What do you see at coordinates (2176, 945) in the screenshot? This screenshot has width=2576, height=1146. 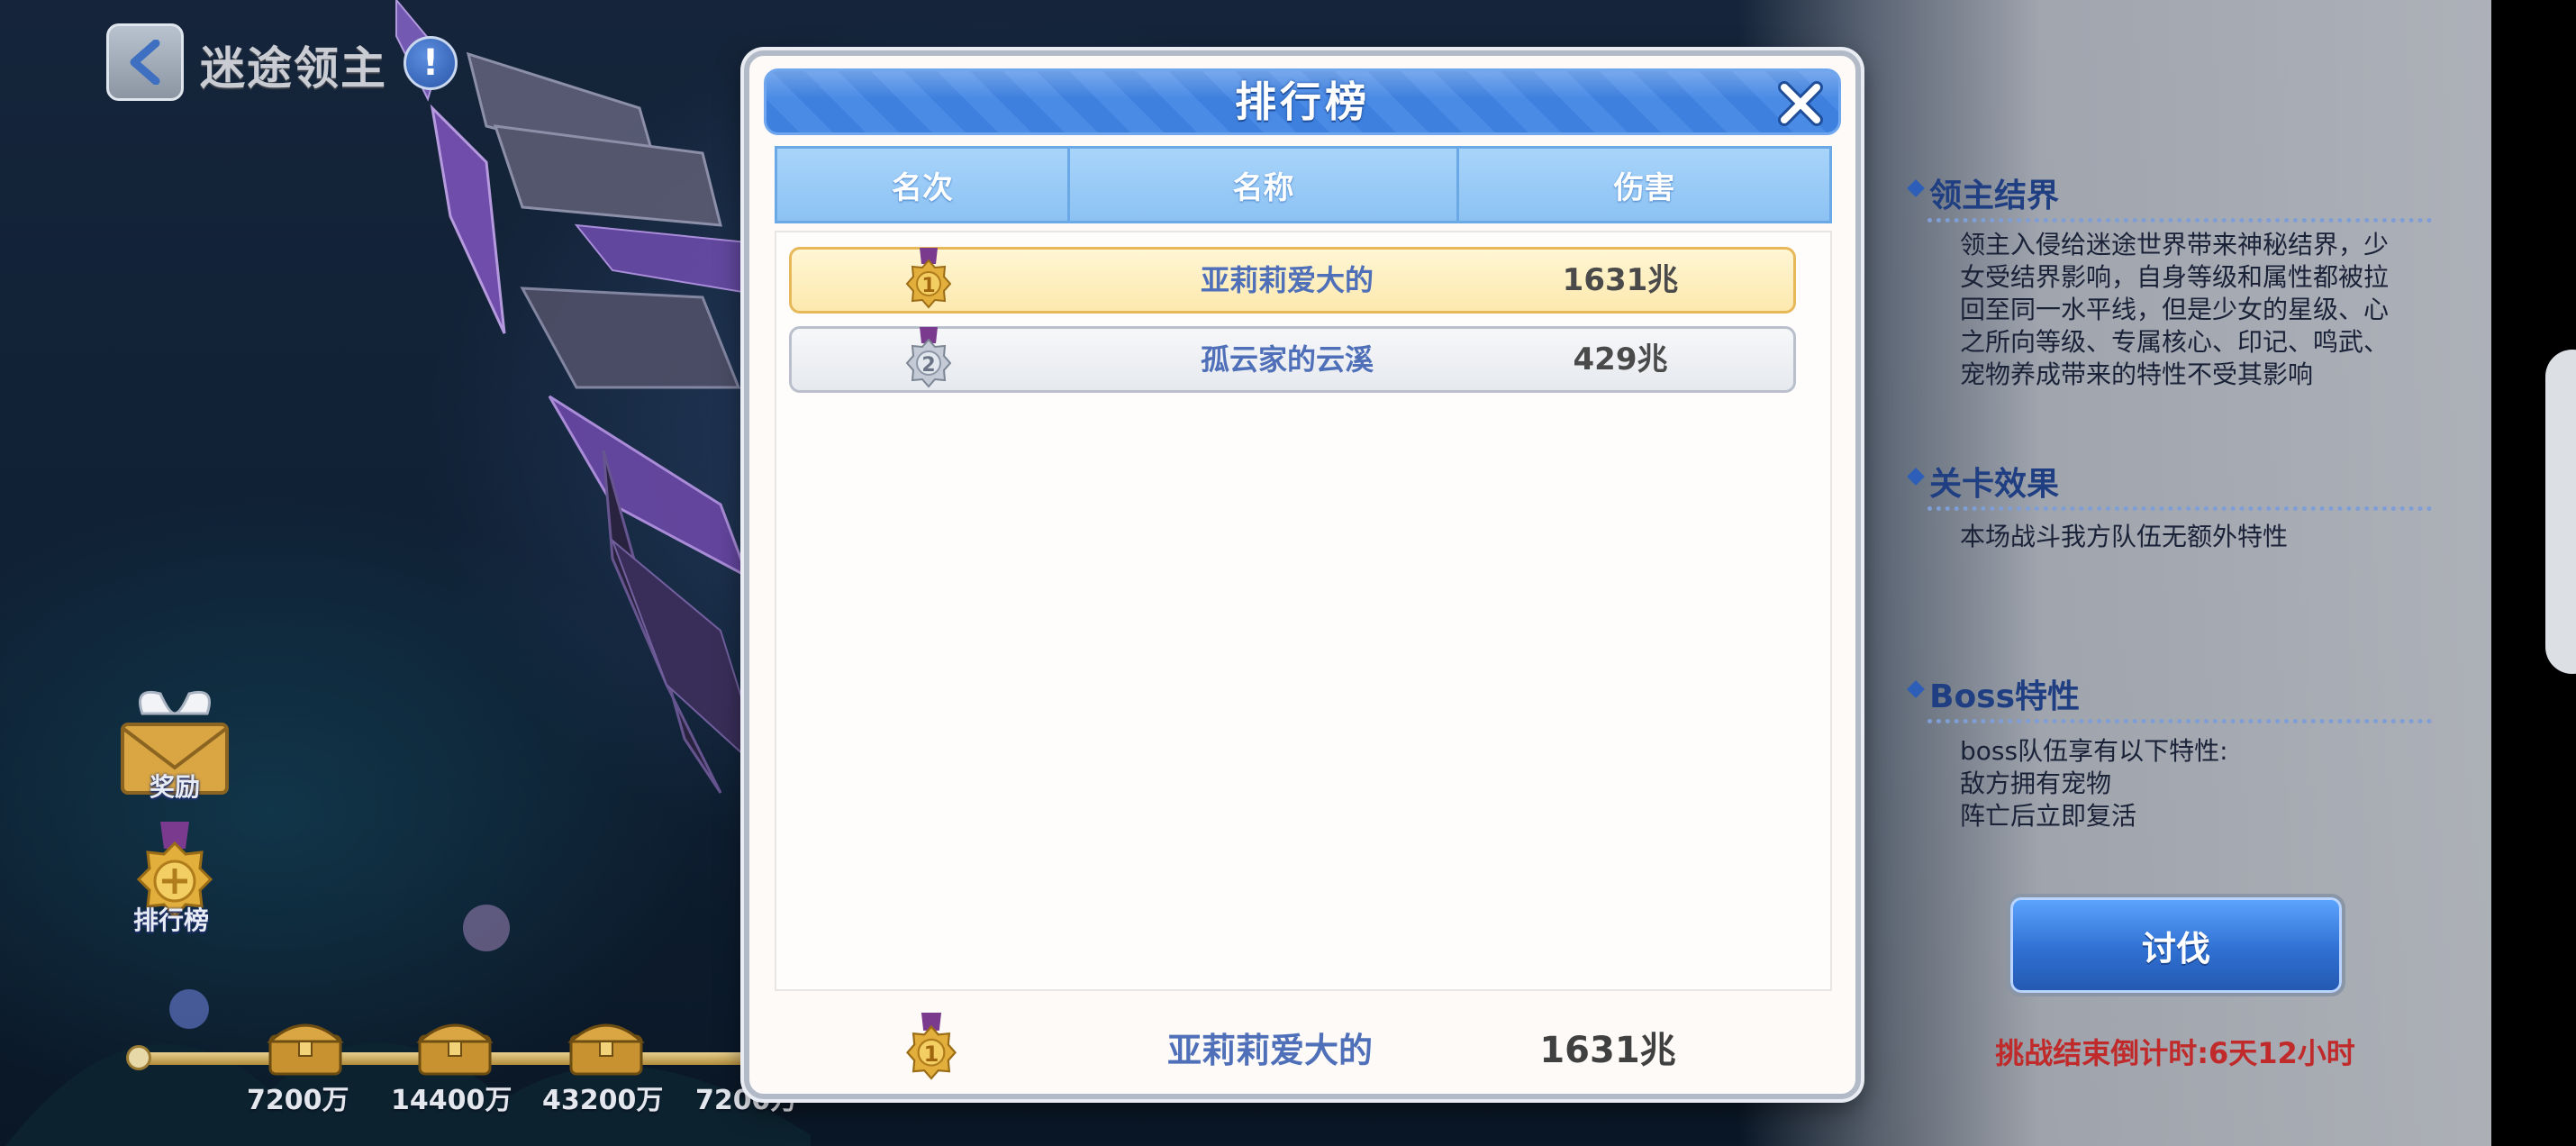 I see `fight-button: 讨伐` at bounding box center [2176, 945].